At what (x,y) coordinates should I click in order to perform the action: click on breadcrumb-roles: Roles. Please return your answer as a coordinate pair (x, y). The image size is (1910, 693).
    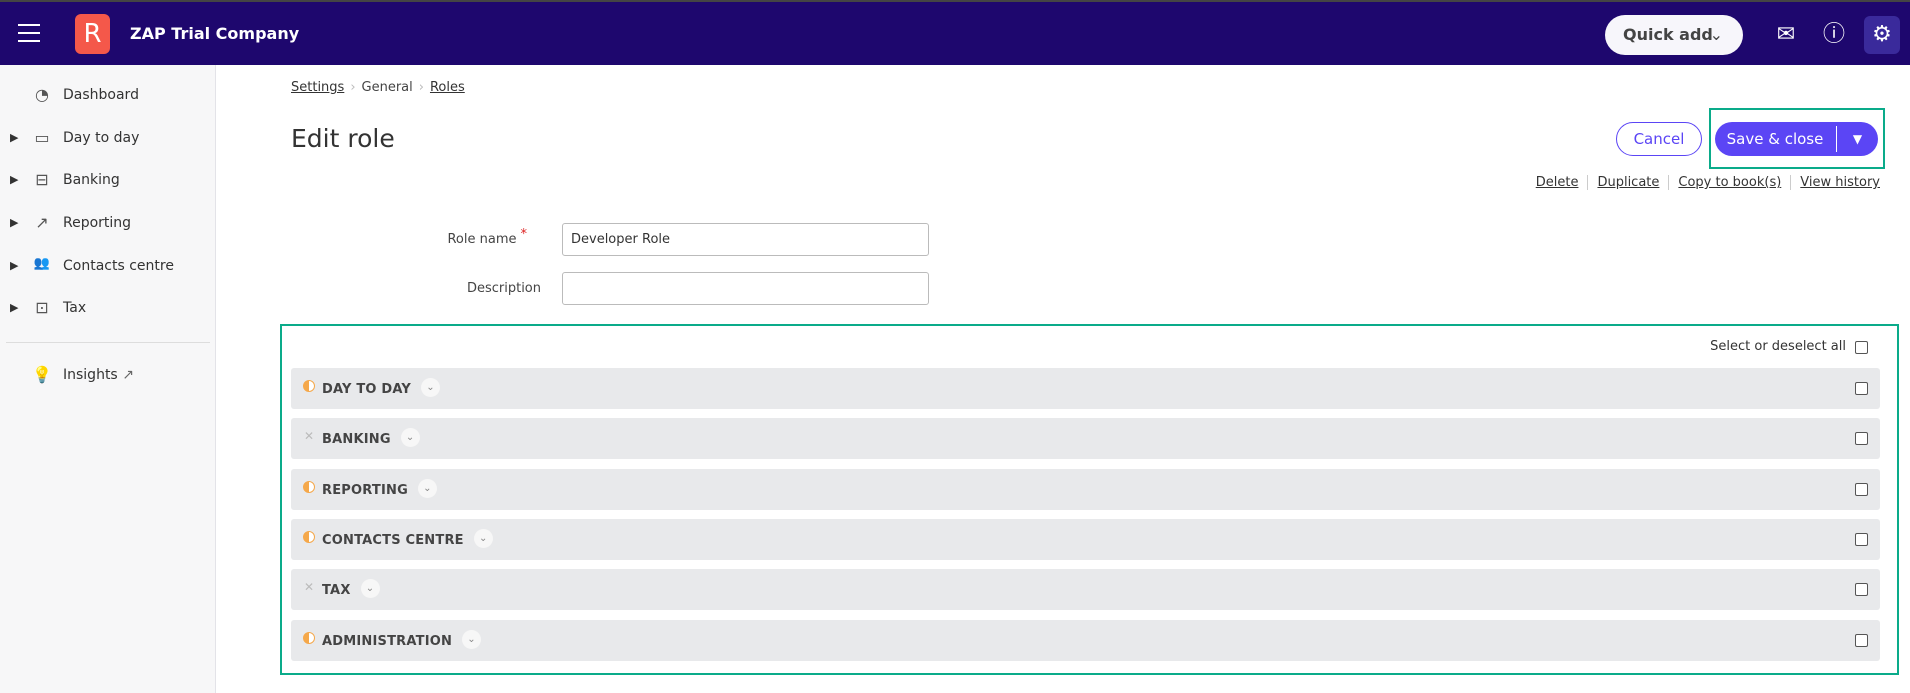
    Looking at the image, I should click on (447, 87).